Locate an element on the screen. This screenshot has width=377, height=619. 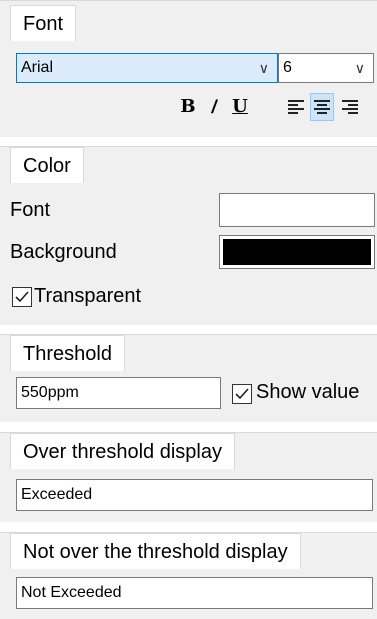
align-center-button is located at coordinates (322, 107).